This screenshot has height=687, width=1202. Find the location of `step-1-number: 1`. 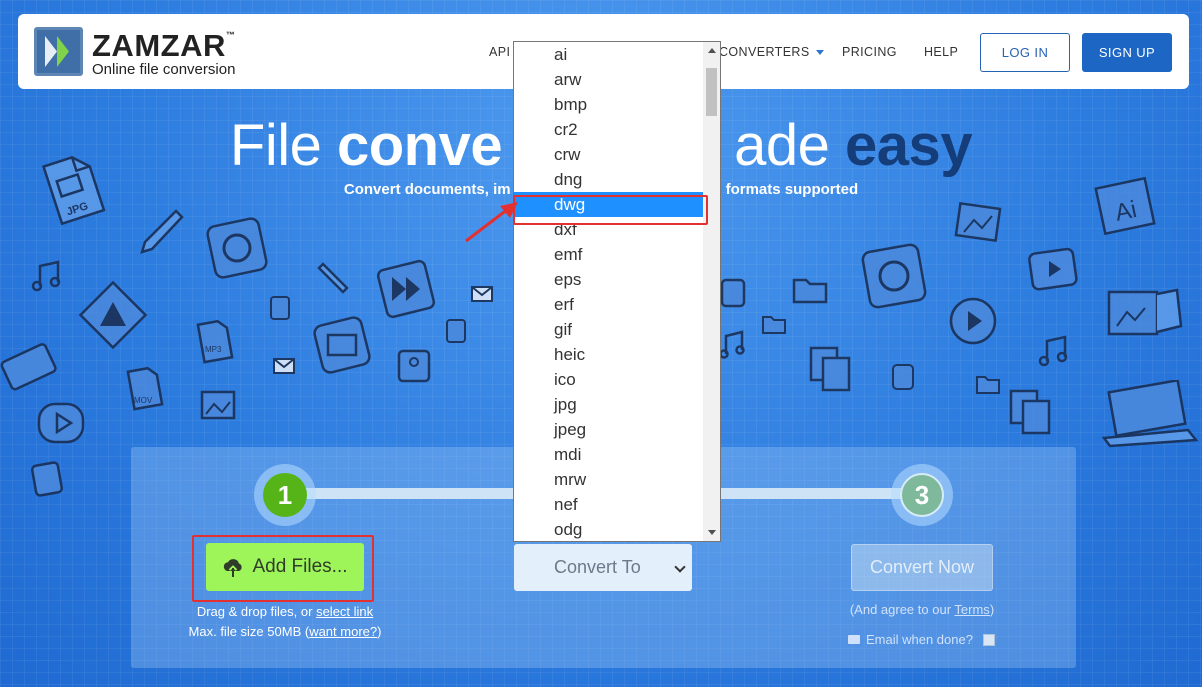

step-1-number: 1 is located at coordinates (285, 495).